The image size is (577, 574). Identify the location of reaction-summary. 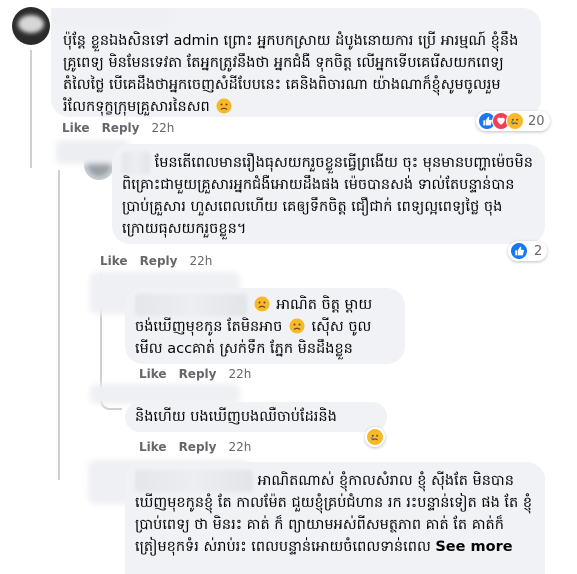
(375, 437).